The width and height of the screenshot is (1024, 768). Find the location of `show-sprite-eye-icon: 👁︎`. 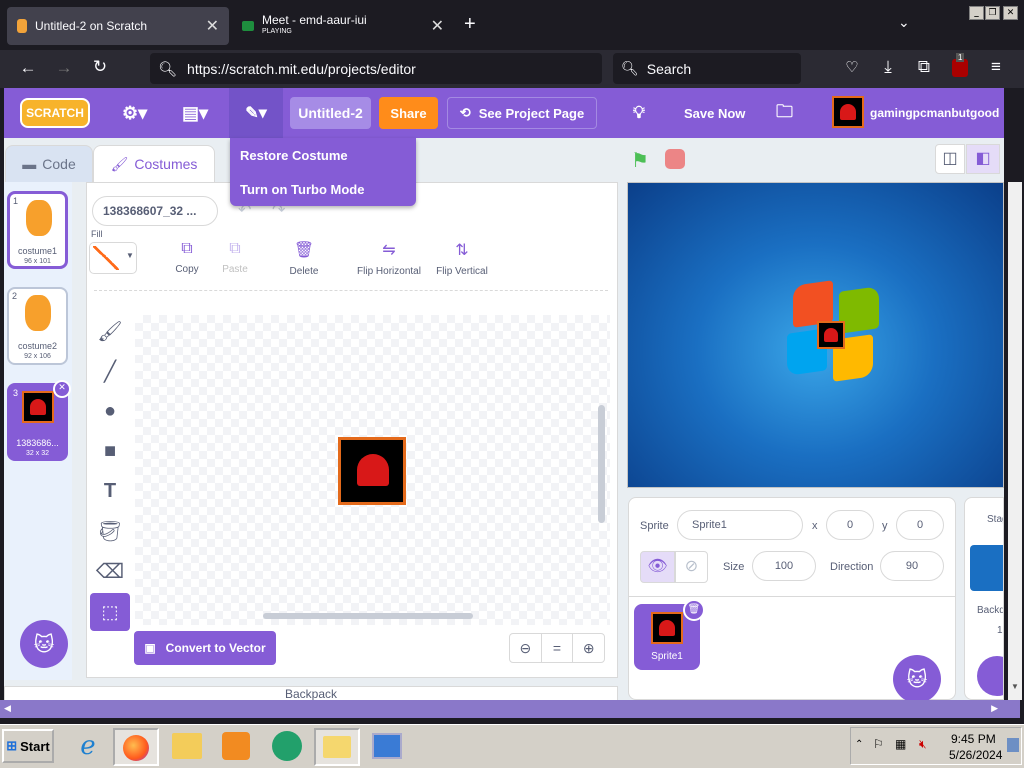

show-sprite-eye-icon: 👁︎ is located at coordinates (657, 567).